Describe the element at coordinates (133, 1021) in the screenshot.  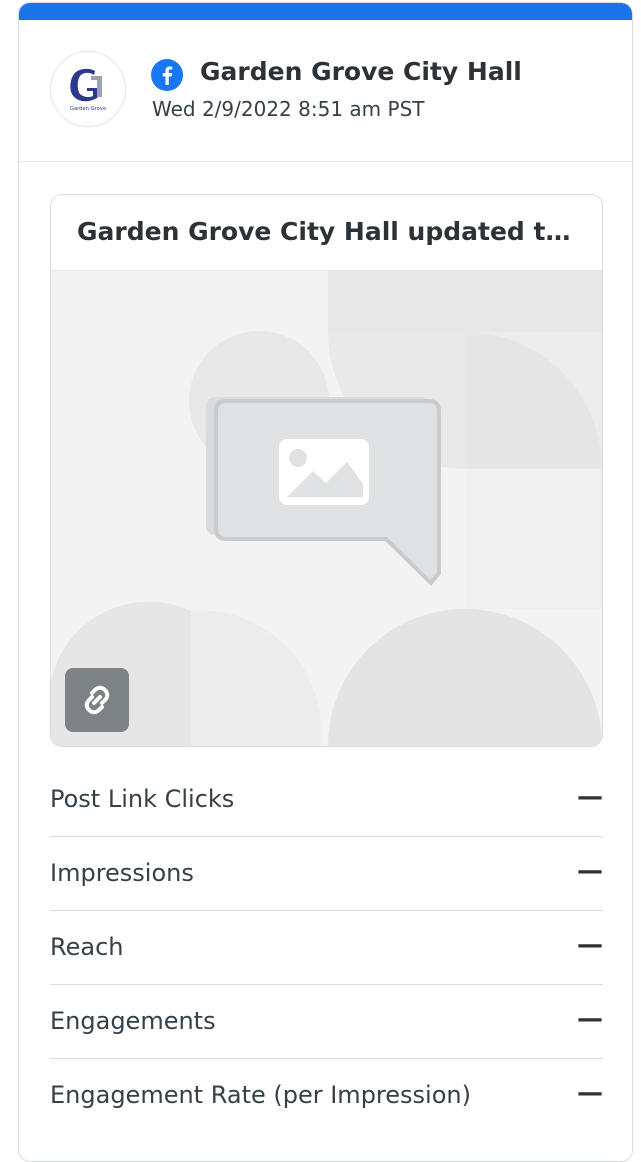
I see `metric-label: Engagements` at that location.